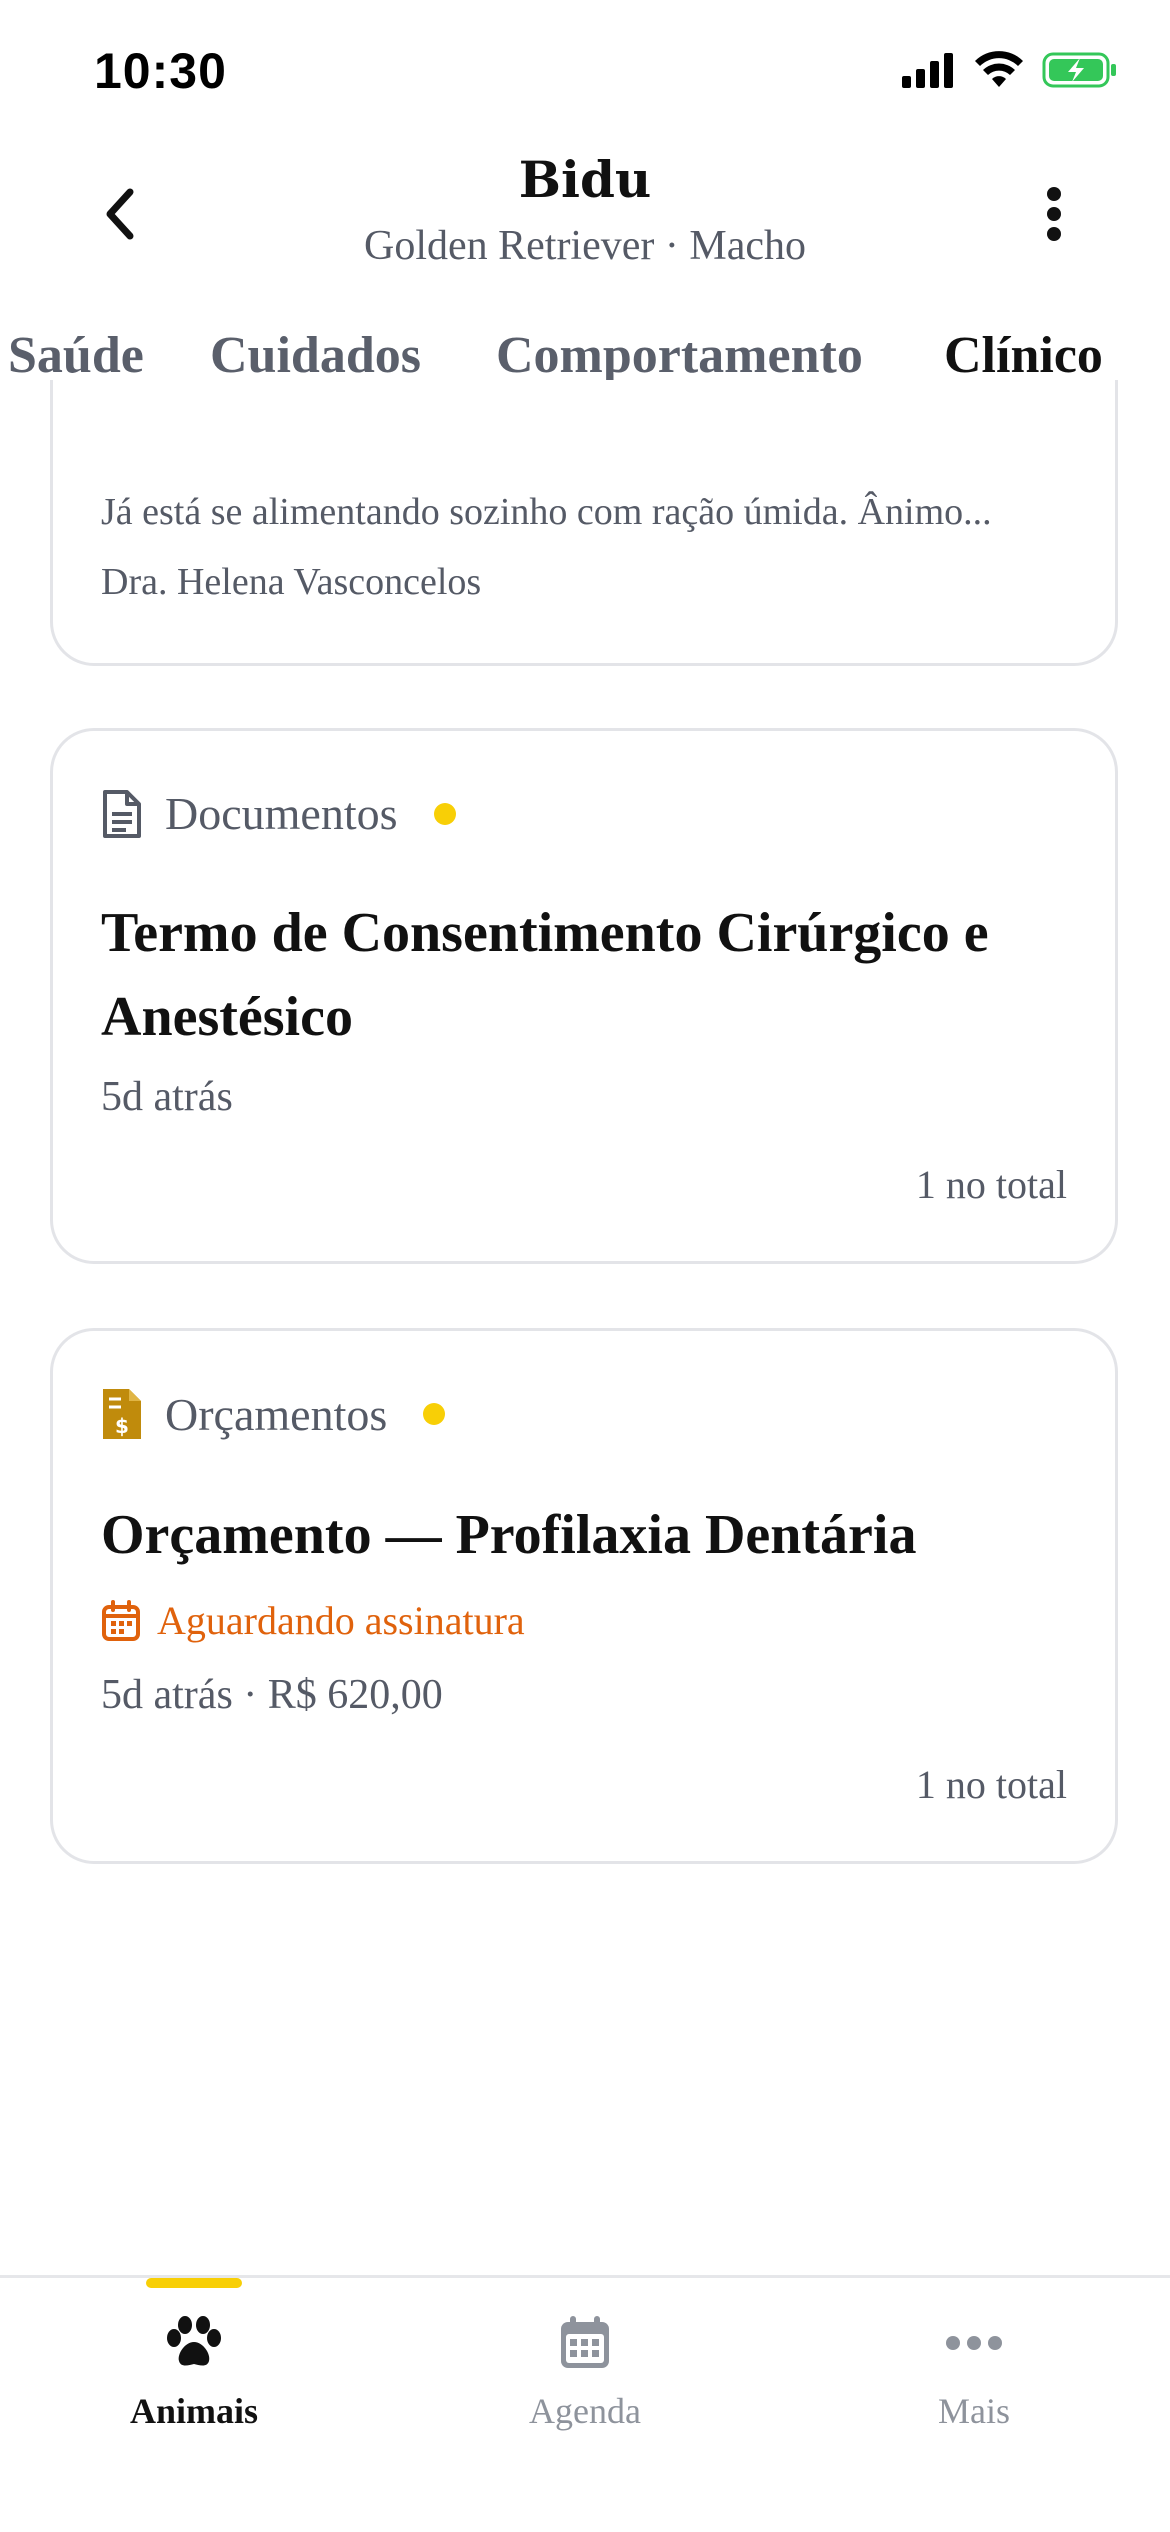 This screenshot has height=2532, width=1170. I want to click on active-nav-indicator, so click(194, 2283).